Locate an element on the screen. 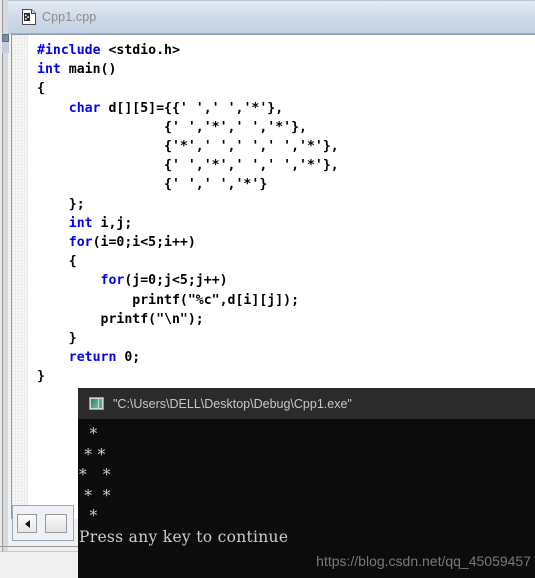 The width and height of the screenshot is (535, 578). console-title: "C:\Users\DELL\Desktop\Debug\Cpp1.exe" is located at coordinates (232, 403).